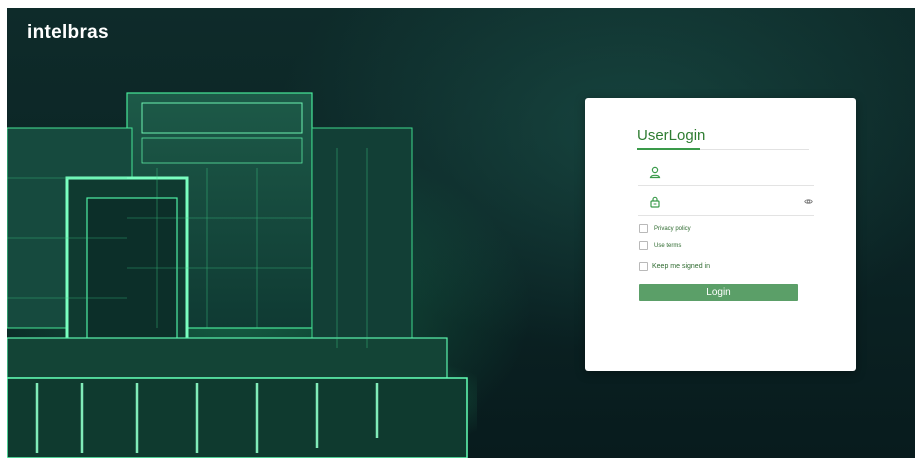 The height and width of the screenshot is (461, 919). What do you see at coordinates (643, 245) in the screenshot?
I see `use-terms-checkbox` at bounding box center [643, 245].